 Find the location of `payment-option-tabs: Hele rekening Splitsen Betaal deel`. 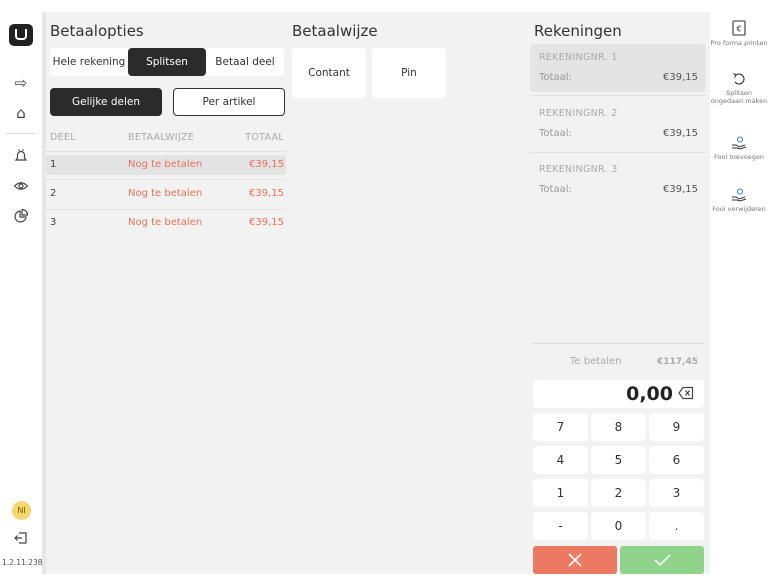

payment-option-tabs: Hele rekening Splitsen Betaal deel is located at coordinates (167, 62).